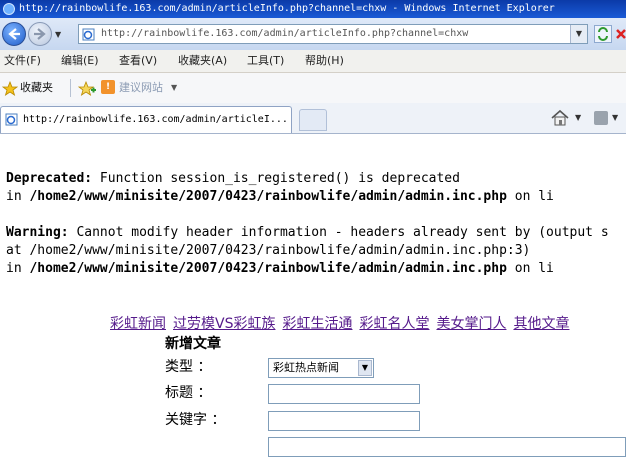 This screenshot has width=626, height=457. I want to click on refresh-icon, so click(603, 34).